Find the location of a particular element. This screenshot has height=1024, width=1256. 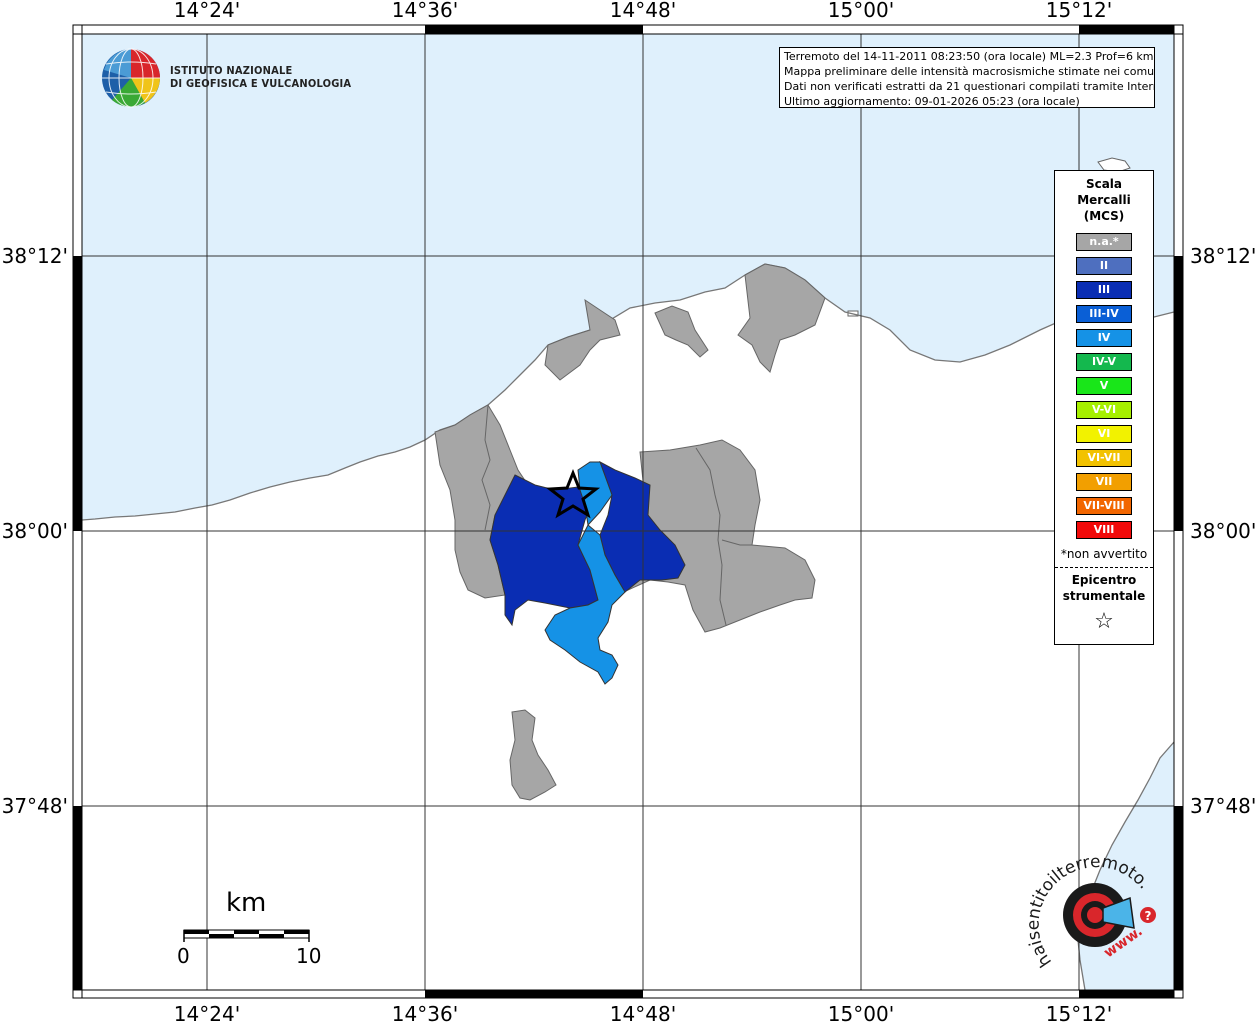

ingv-line-2: DI GEOFISICA E VULCANOLOGIA is located at coordinates (261, 83).